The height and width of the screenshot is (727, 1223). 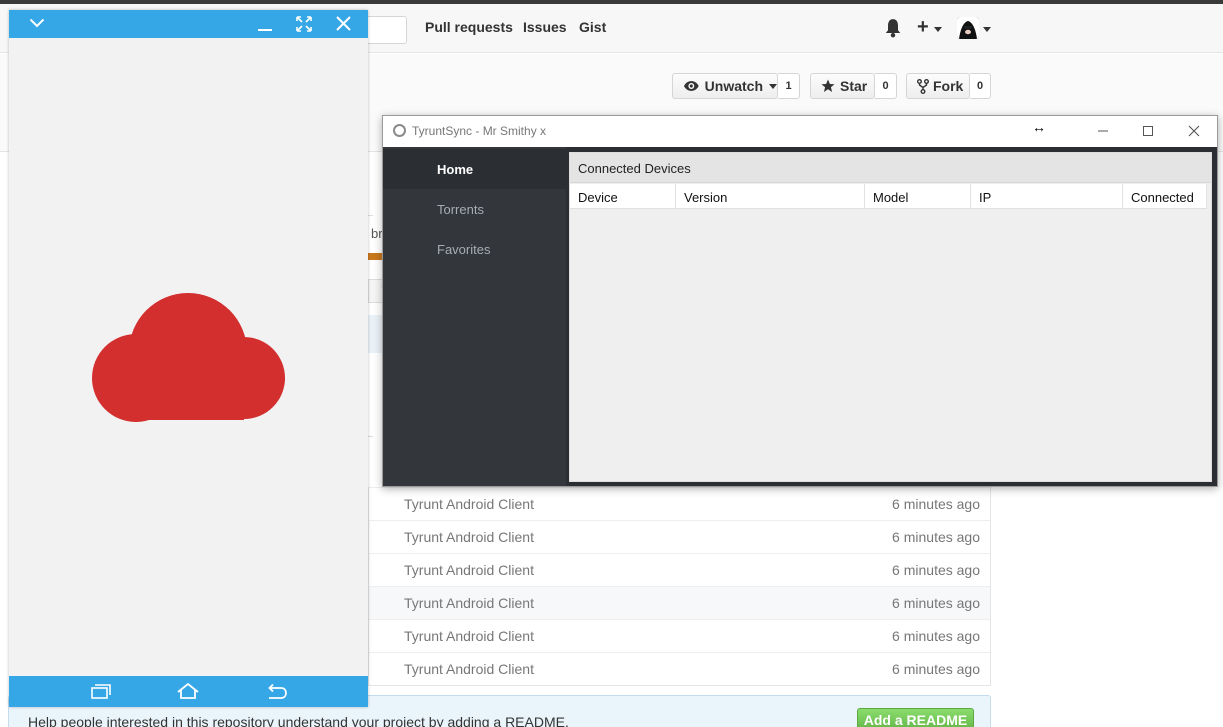 I want to click on nav-pull-requests: Pull requests, so click(x=469, y=27).